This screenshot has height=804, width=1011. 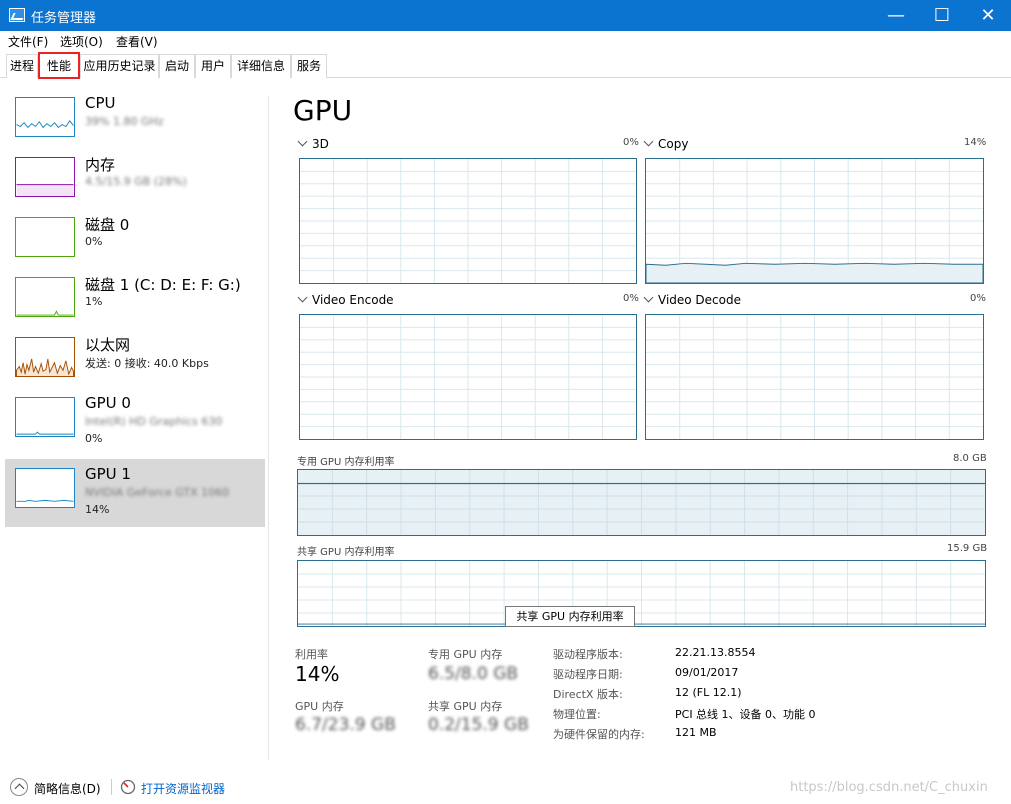 What do you see at coordinates (505, 65) in the screenshot?
I see `tab-bar: 进程 性能 应用历史记录 启动 用户 详细信息 服务` at bounding box center [505, 65].